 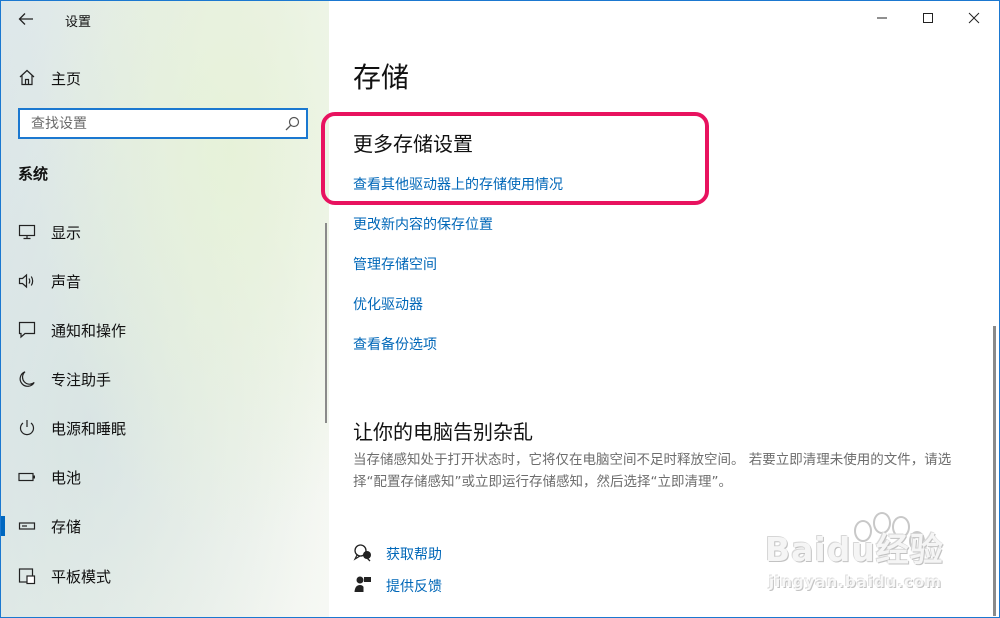 What do you see at coordinates (362, 553) in the screenshot?
I see `help-chat-icon` at bounding box center [362, 553].